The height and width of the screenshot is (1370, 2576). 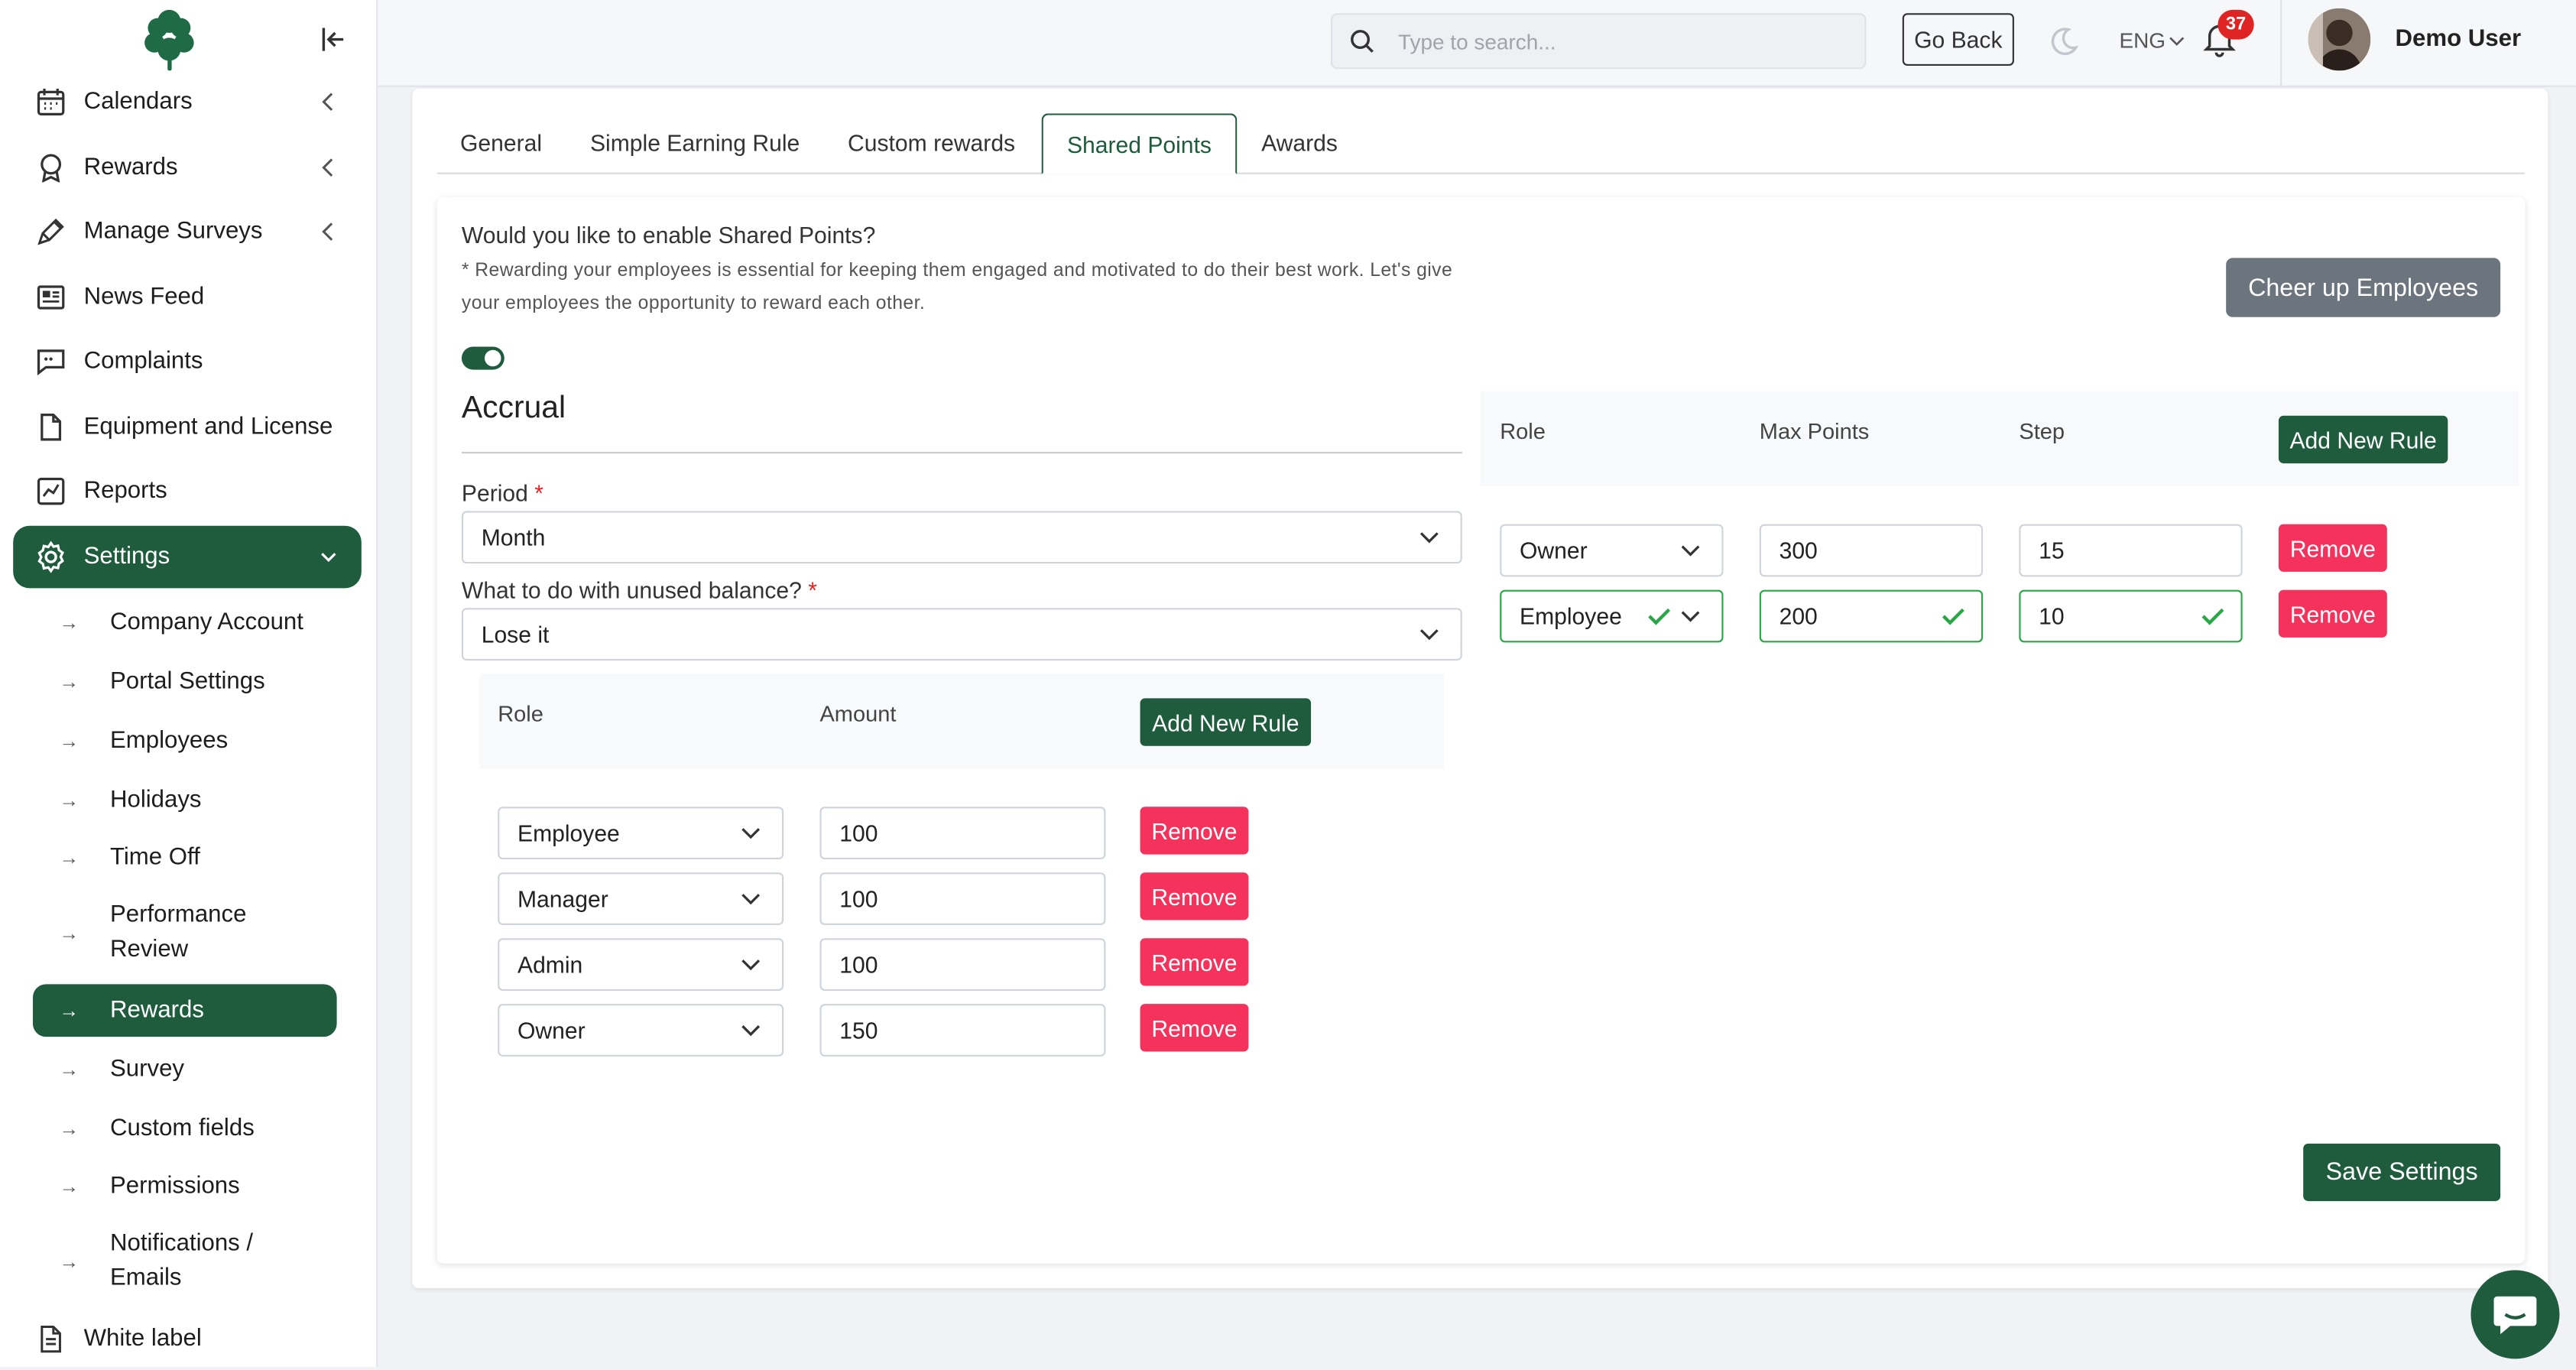 I want to click on sub-item-label: Portal Settings, so click(x=187, y=681).